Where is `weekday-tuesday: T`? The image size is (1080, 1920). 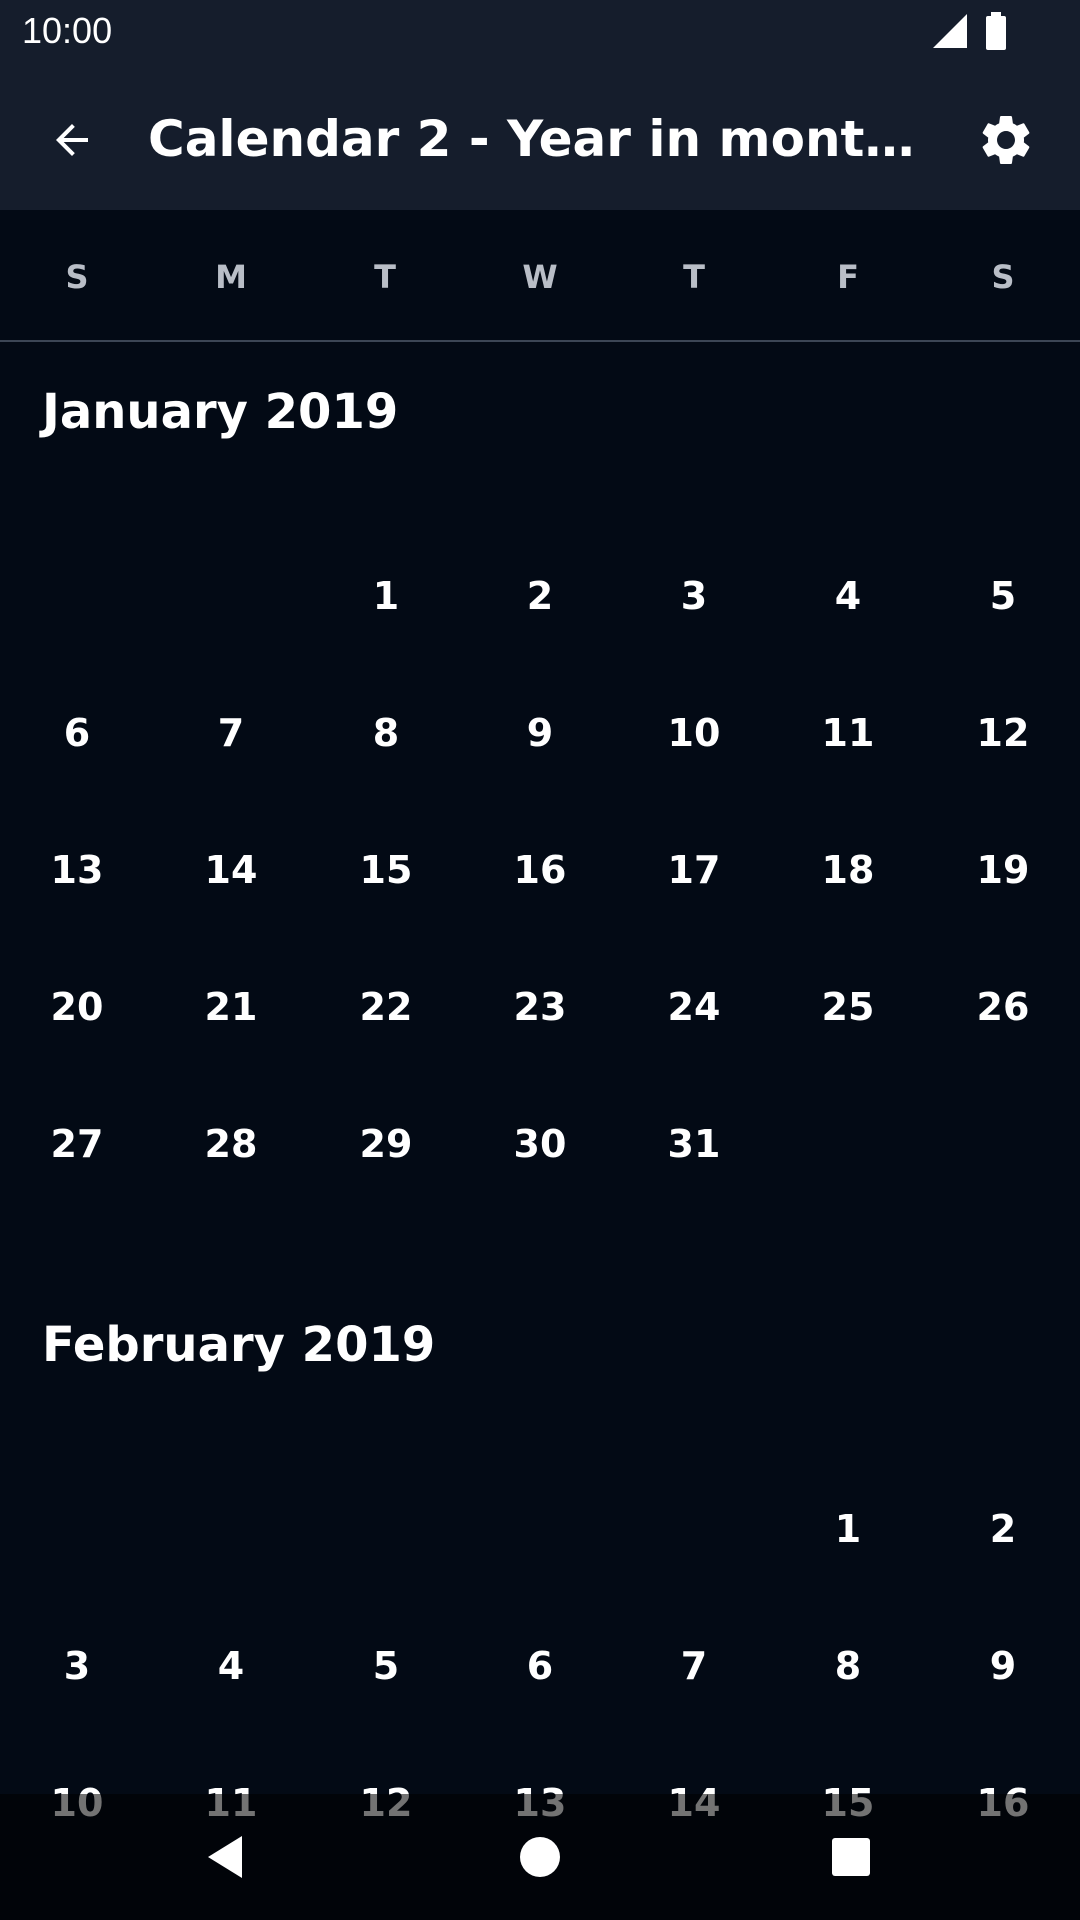 weekday-tuesday: T is located at coordinates (385, 277).